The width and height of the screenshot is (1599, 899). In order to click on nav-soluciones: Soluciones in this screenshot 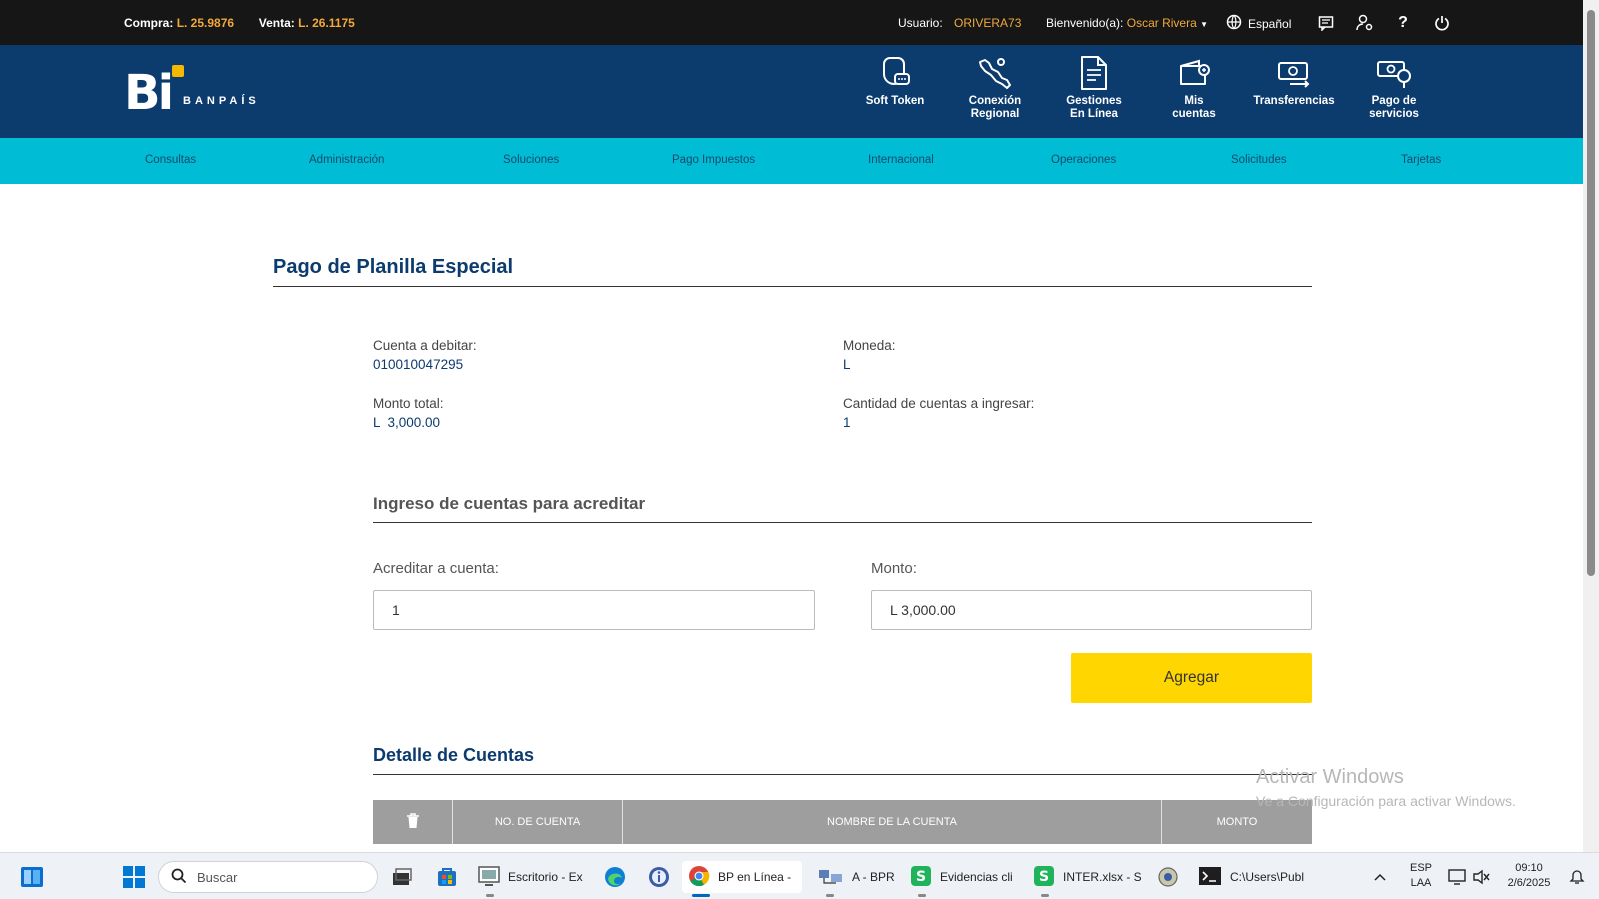, I will do `click(531, 160)`.